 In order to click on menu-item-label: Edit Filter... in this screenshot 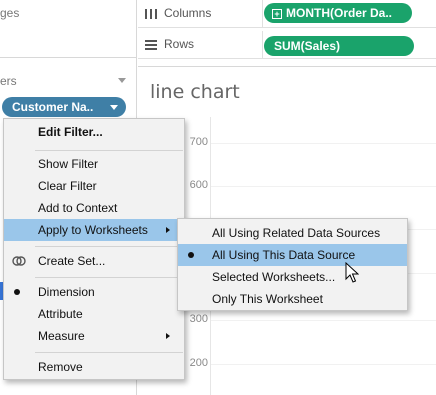, I will do `click(70, 132)`.